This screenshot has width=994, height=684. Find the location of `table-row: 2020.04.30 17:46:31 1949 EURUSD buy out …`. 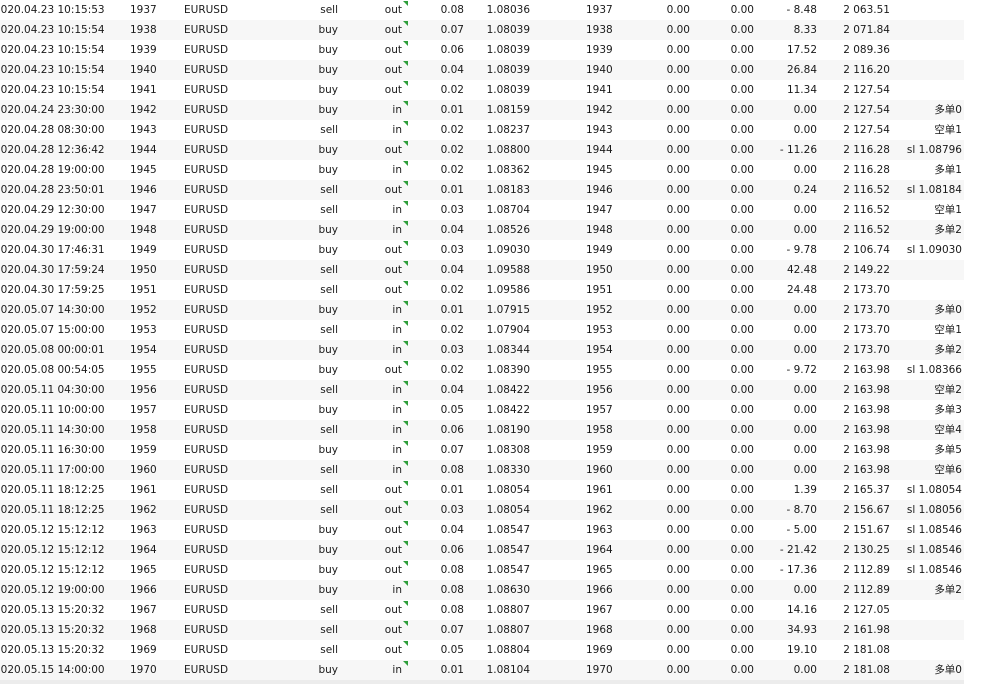

table-row: 2020.04.30 17:46:31 1949 EURUSD buy out … is located at coordinates (482, 250).